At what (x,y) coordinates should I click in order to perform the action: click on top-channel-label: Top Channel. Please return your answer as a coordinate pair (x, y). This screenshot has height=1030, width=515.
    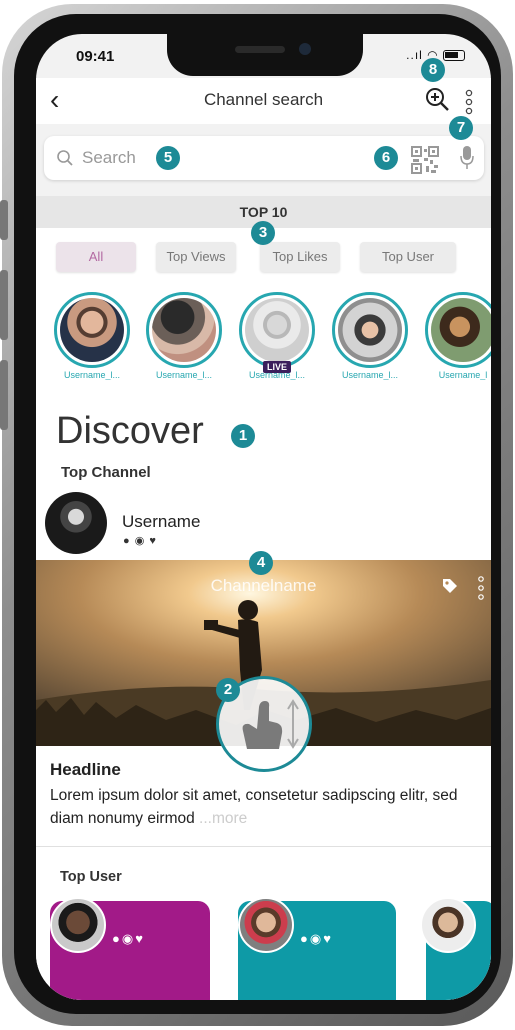
    Looking at the image, I should click on (106, 472).